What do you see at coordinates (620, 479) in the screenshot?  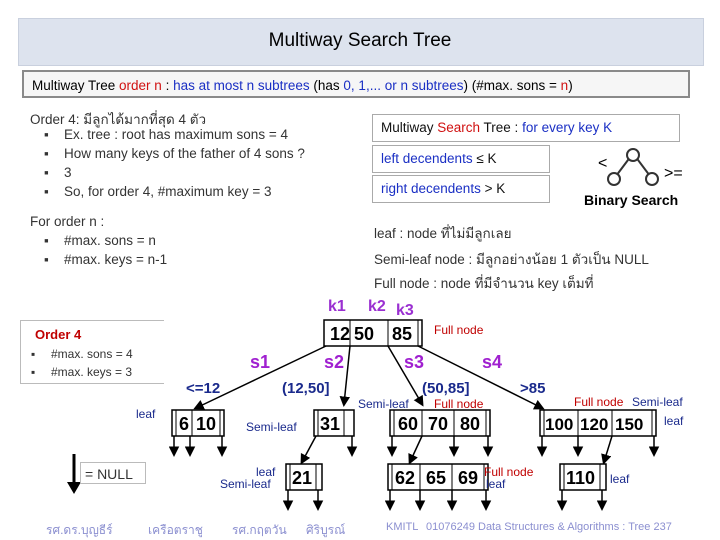 I see `label-leaf-g: leaf` at bounding box center [620, 479].